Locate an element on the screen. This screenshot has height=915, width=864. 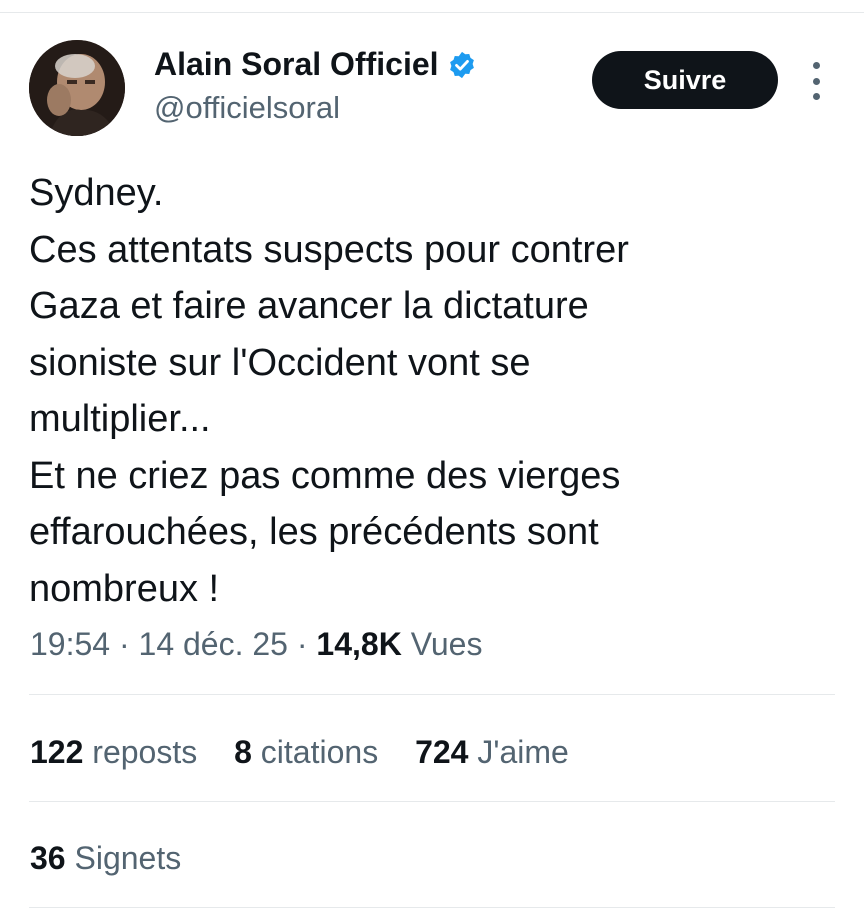
quotes-label: citations is located at coordinates (319, 752).